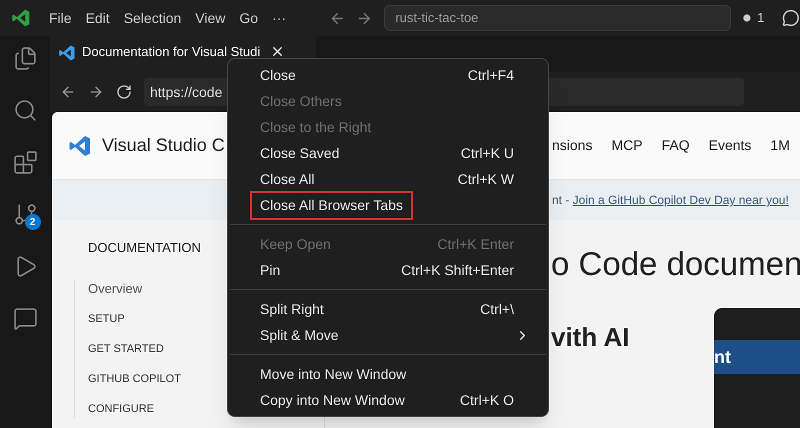  Describe the element at coordinates (722, 357) in the screenshot. I see `promo-text: nt` at that location.